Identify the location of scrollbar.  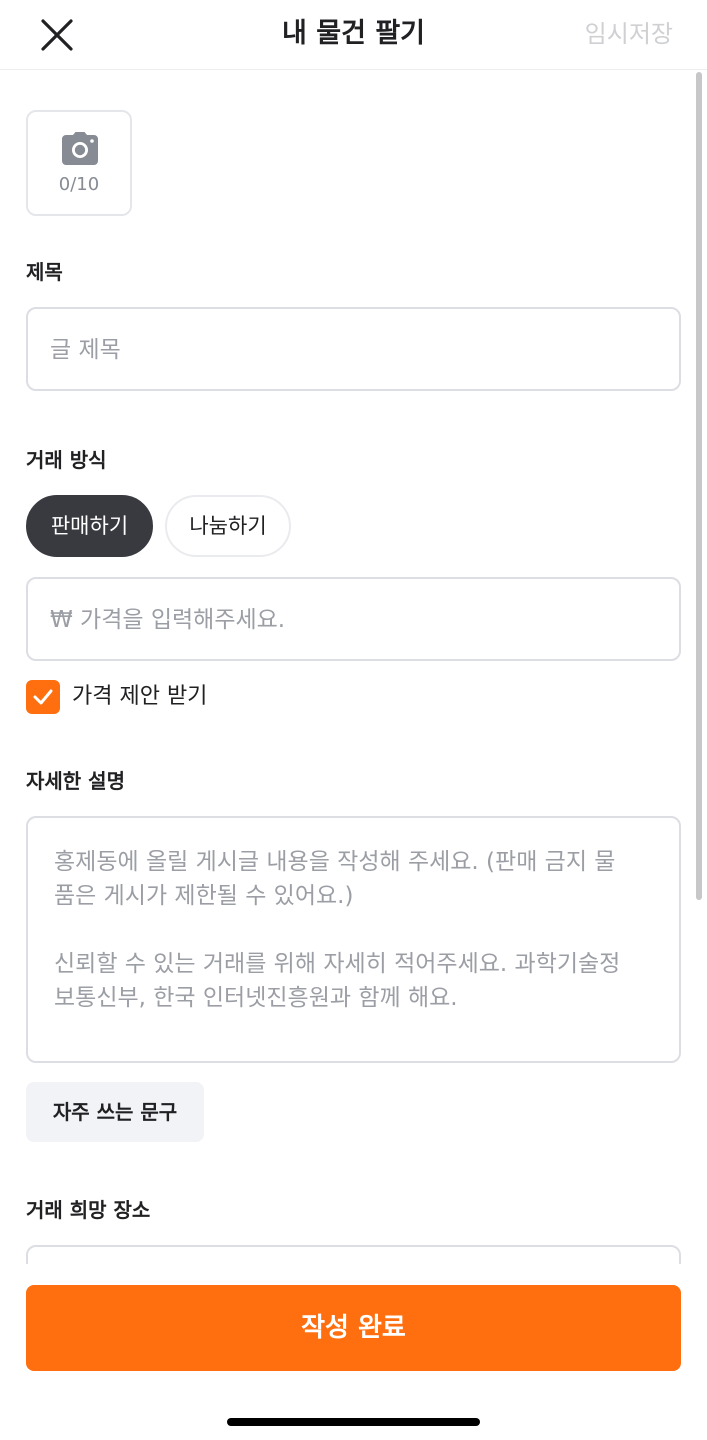
(699, 486).